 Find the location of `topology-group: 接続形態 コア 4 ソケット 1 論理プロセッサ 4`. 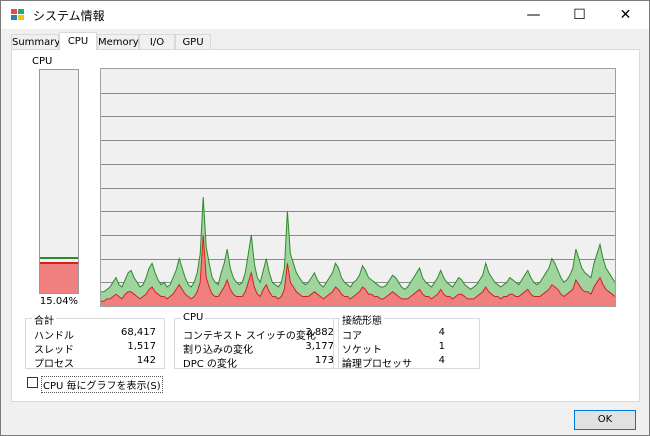

topology-group: 接続形態 コア 4 ソケット 1 論理プロセッサ 4 is located at coordinates (406, 341).